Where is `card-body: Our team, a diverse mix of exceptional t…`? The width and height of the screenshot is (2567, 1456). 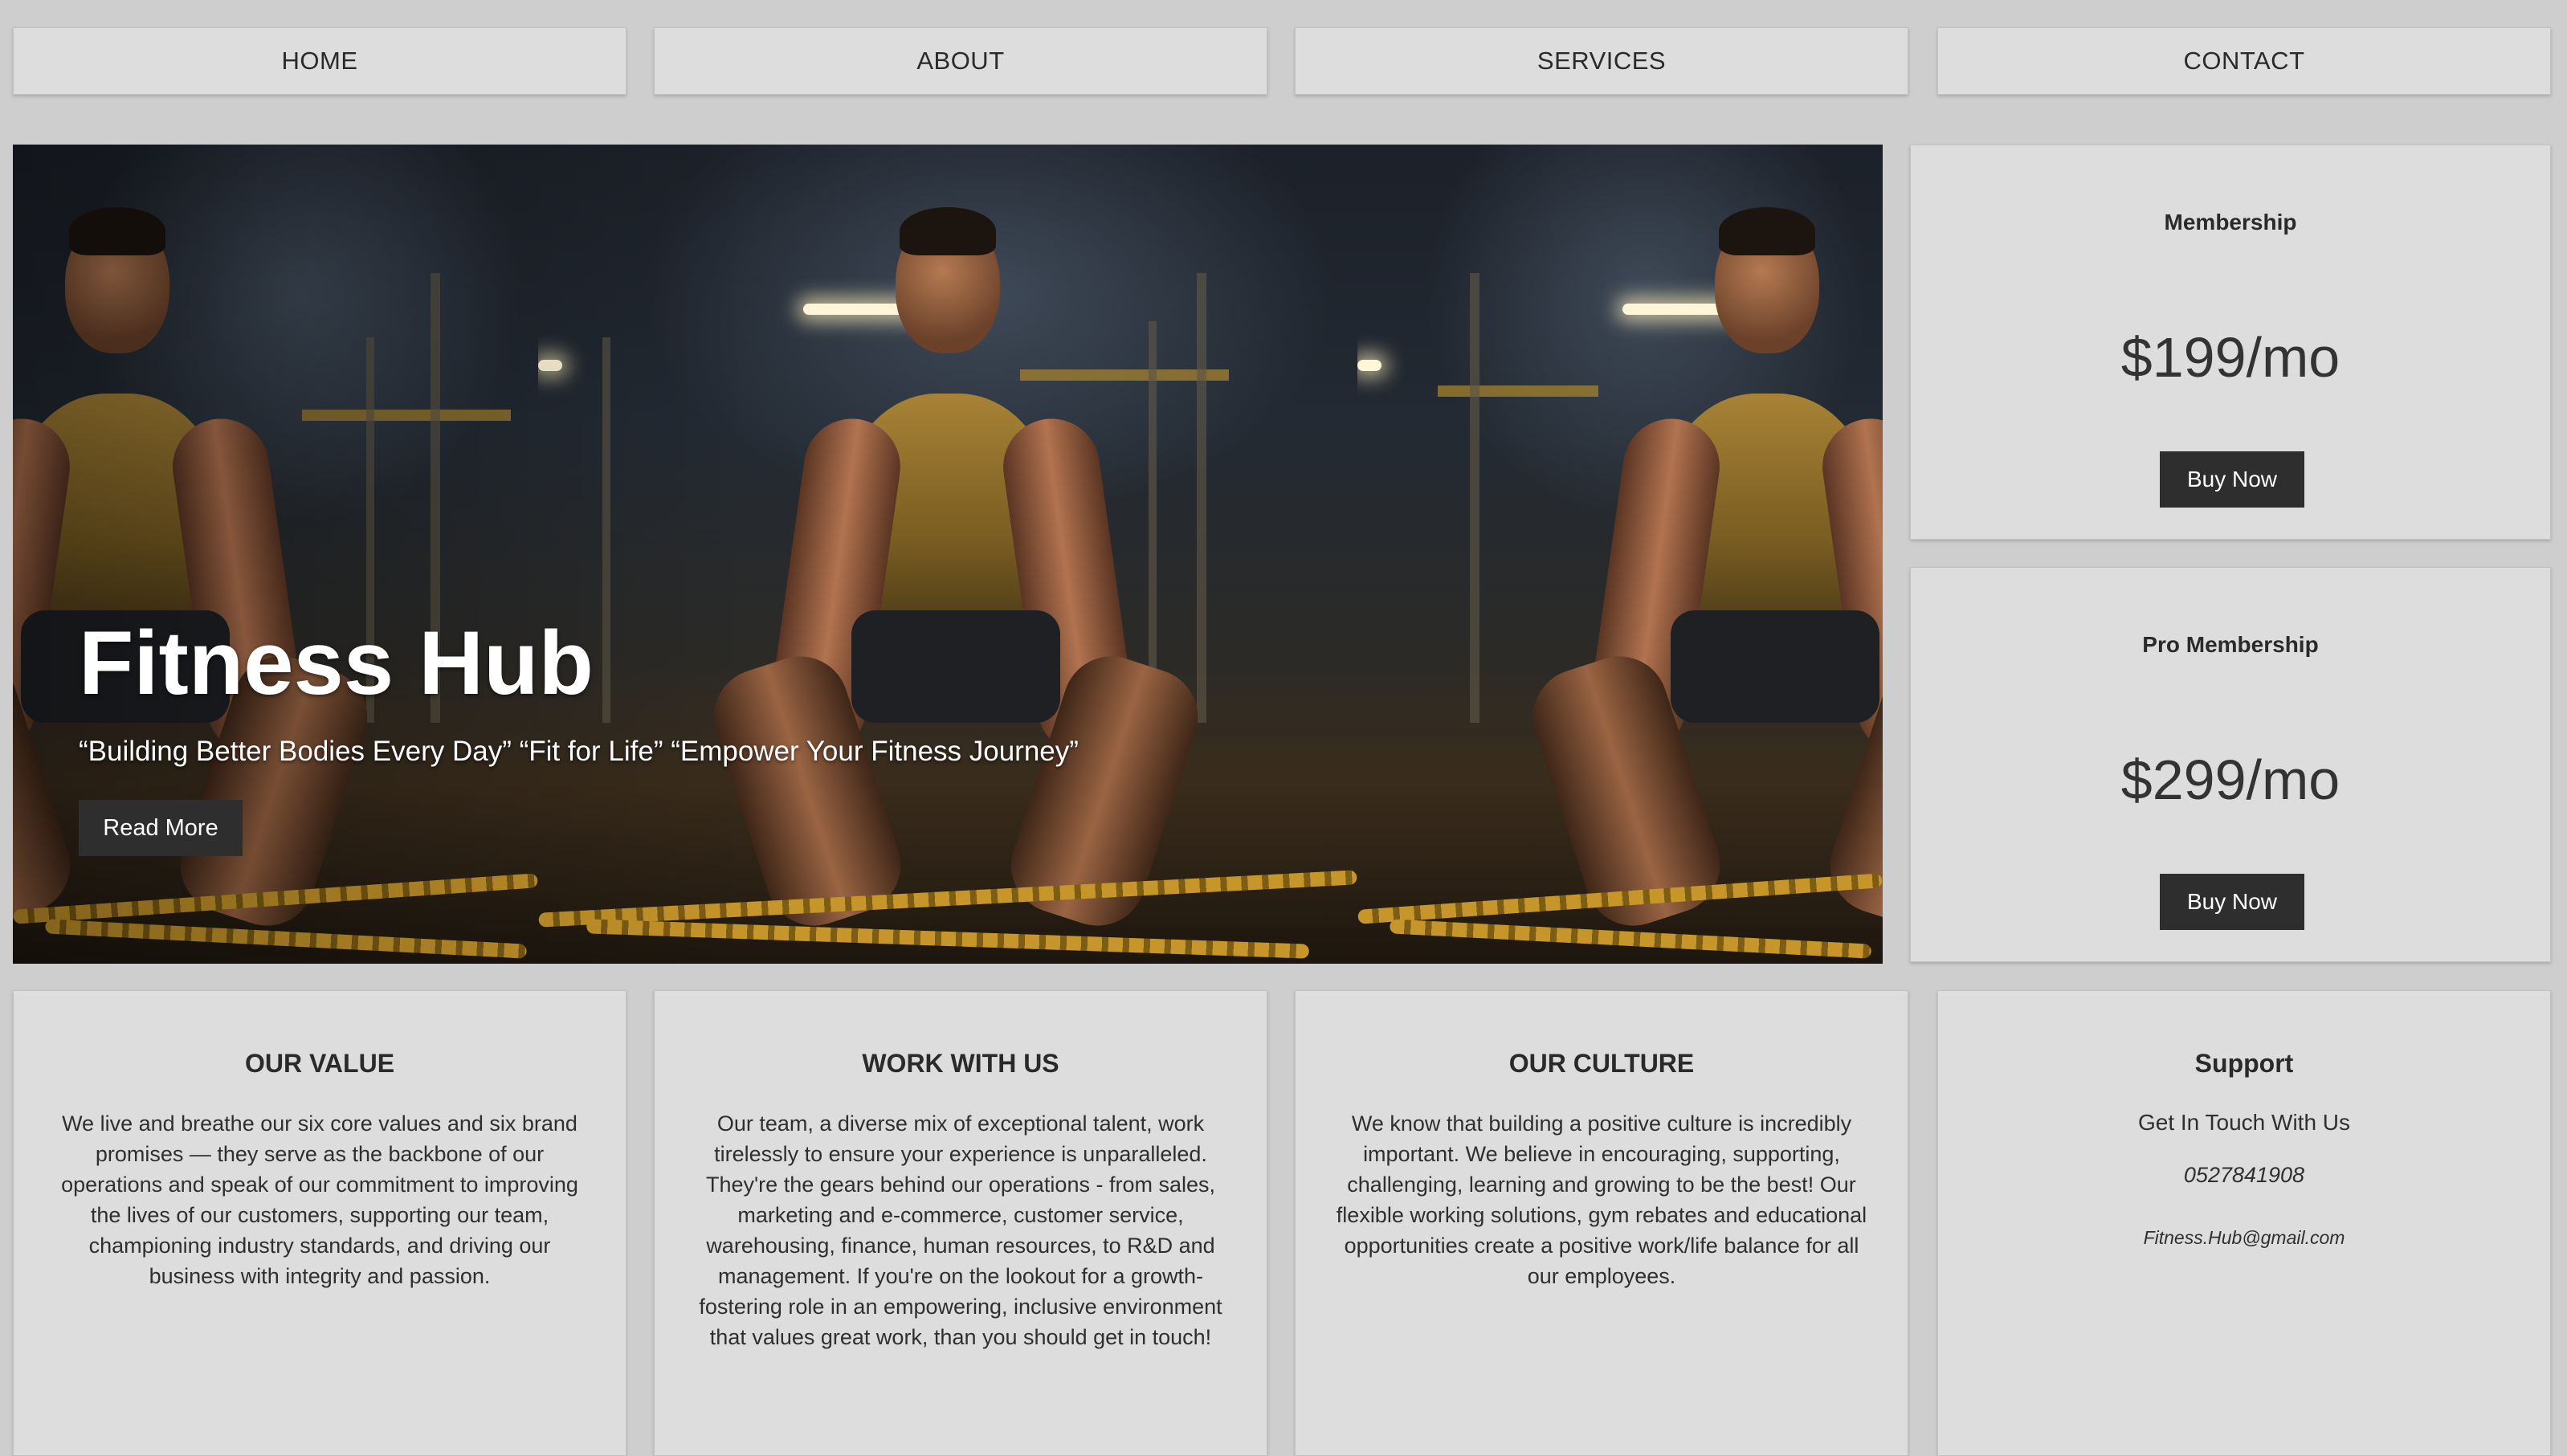 card-body: Our team, a diverse mix of exceptional t… is located at coordinates (960, 1230).